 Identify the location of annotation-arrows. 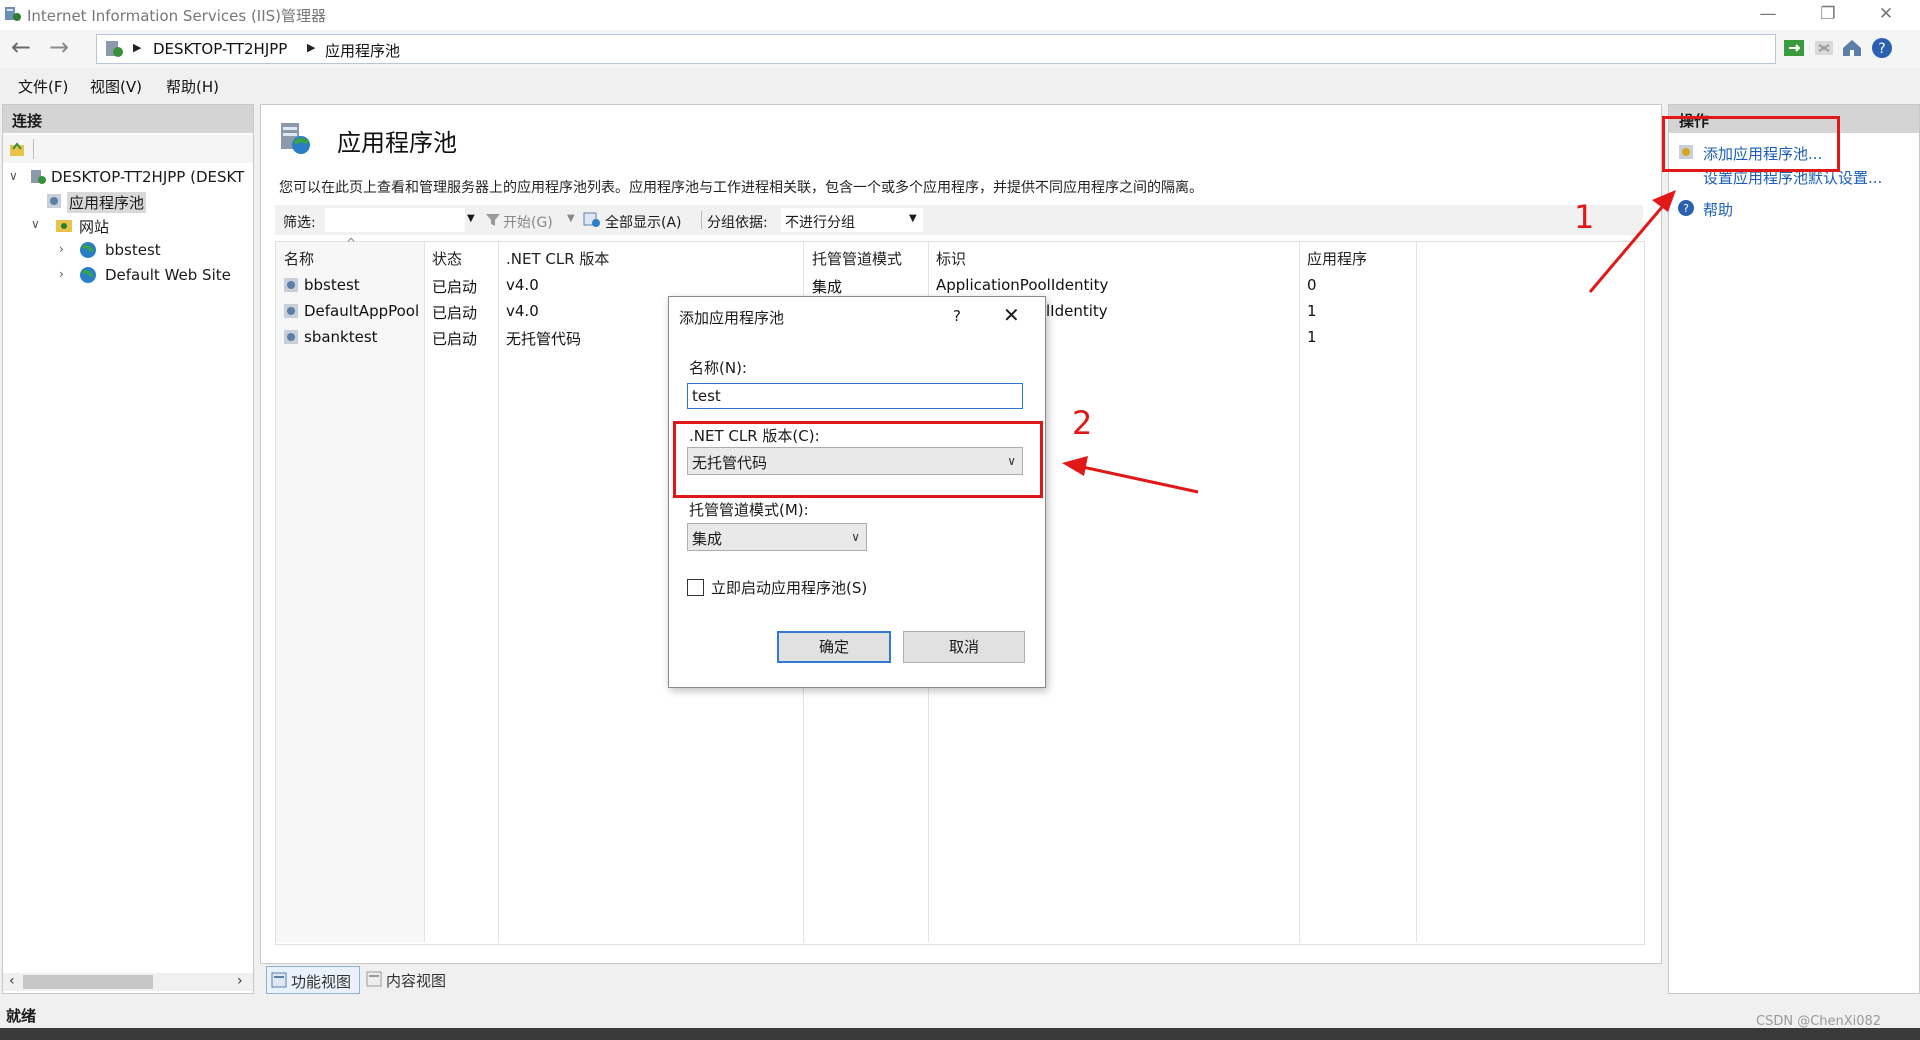
(1369, 342).